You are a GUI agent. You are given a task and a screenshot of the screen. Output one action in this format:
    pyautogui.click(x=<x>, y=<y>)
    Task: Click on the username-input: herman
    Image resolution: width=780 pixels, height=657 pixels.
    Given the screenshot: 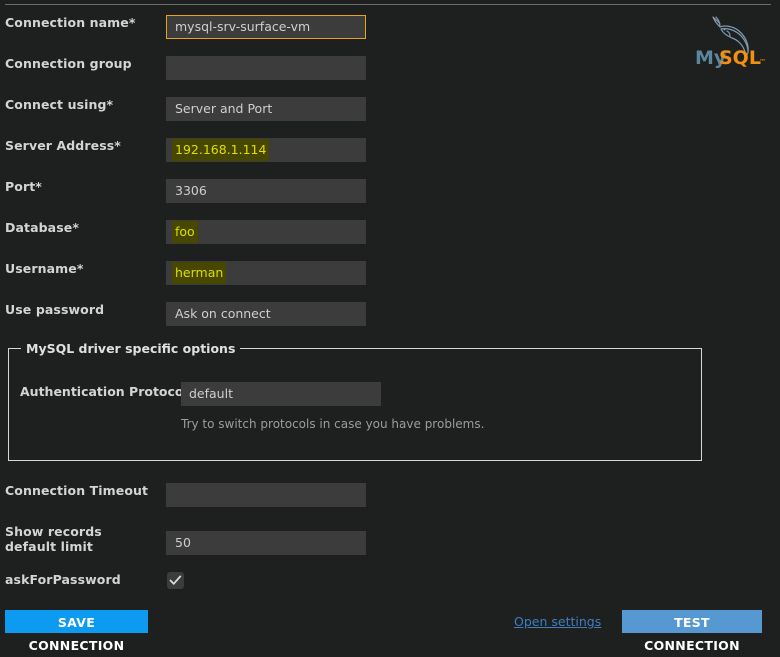 What is the action you would take?
    pyautogui.click(x=266, y=273)
    